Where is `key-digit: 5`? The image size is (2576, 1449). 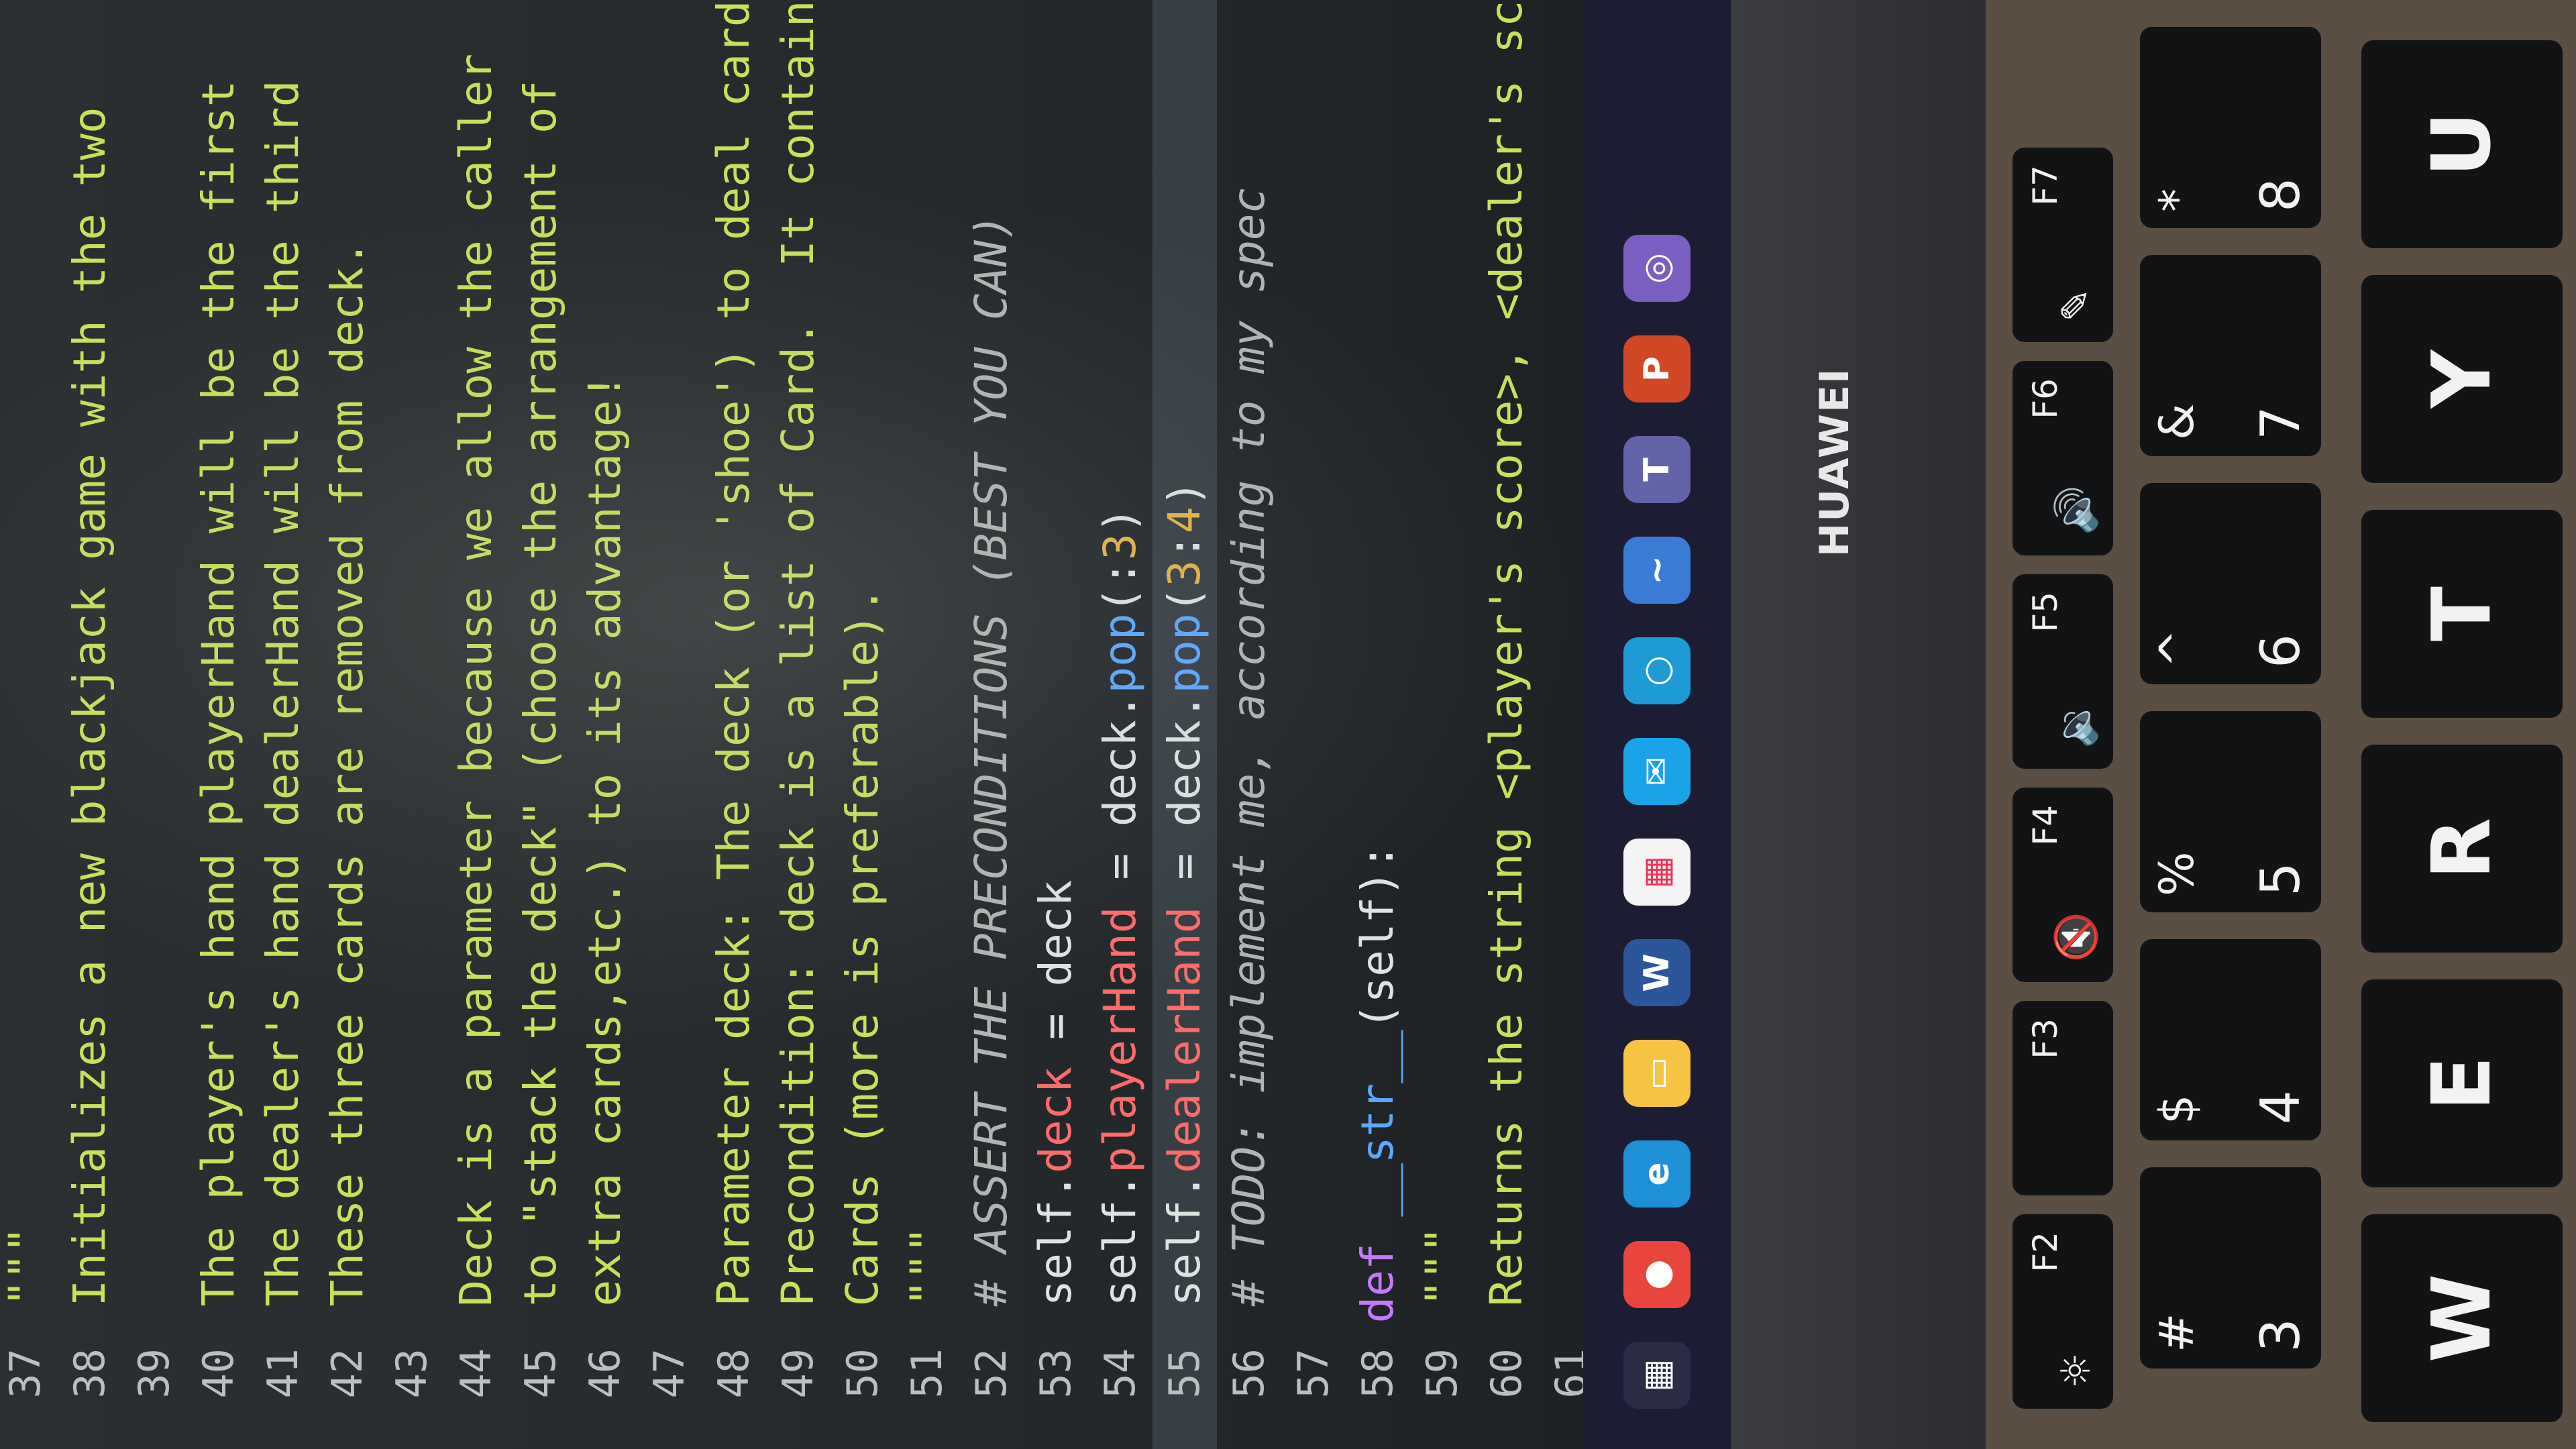 key-digit: 5 is located at coordinates (2280, 879).